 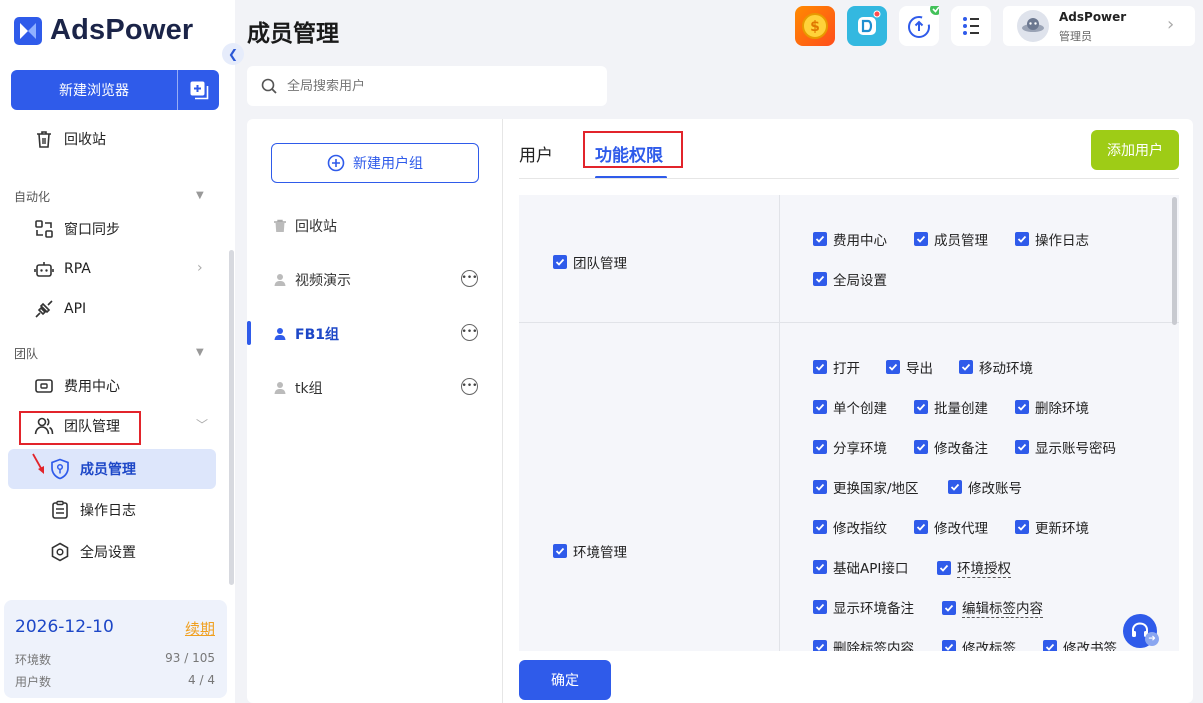 What do you see at coordinates (860, 449) in the screenshot?
I see `checkbox-label: 分享环境` at bounding box center [860, 449].